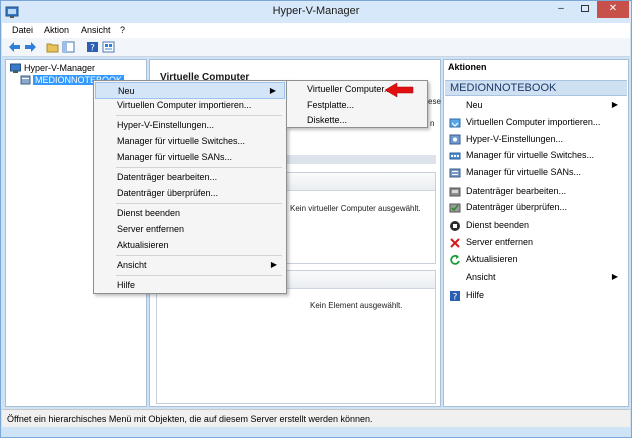 The image size is (632, 438). I want to click on help-icon: ?, so click(455, 297).